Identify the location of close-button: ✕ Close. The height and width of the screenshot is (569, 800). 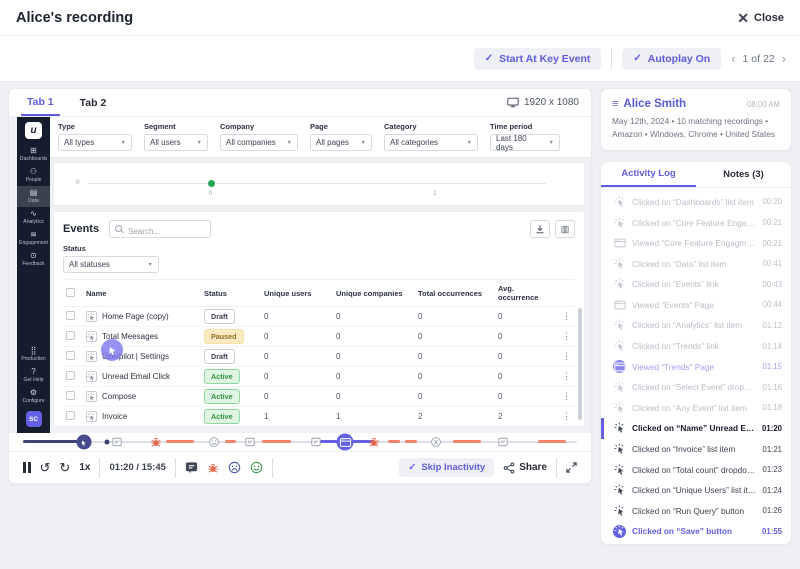
(760, 18).